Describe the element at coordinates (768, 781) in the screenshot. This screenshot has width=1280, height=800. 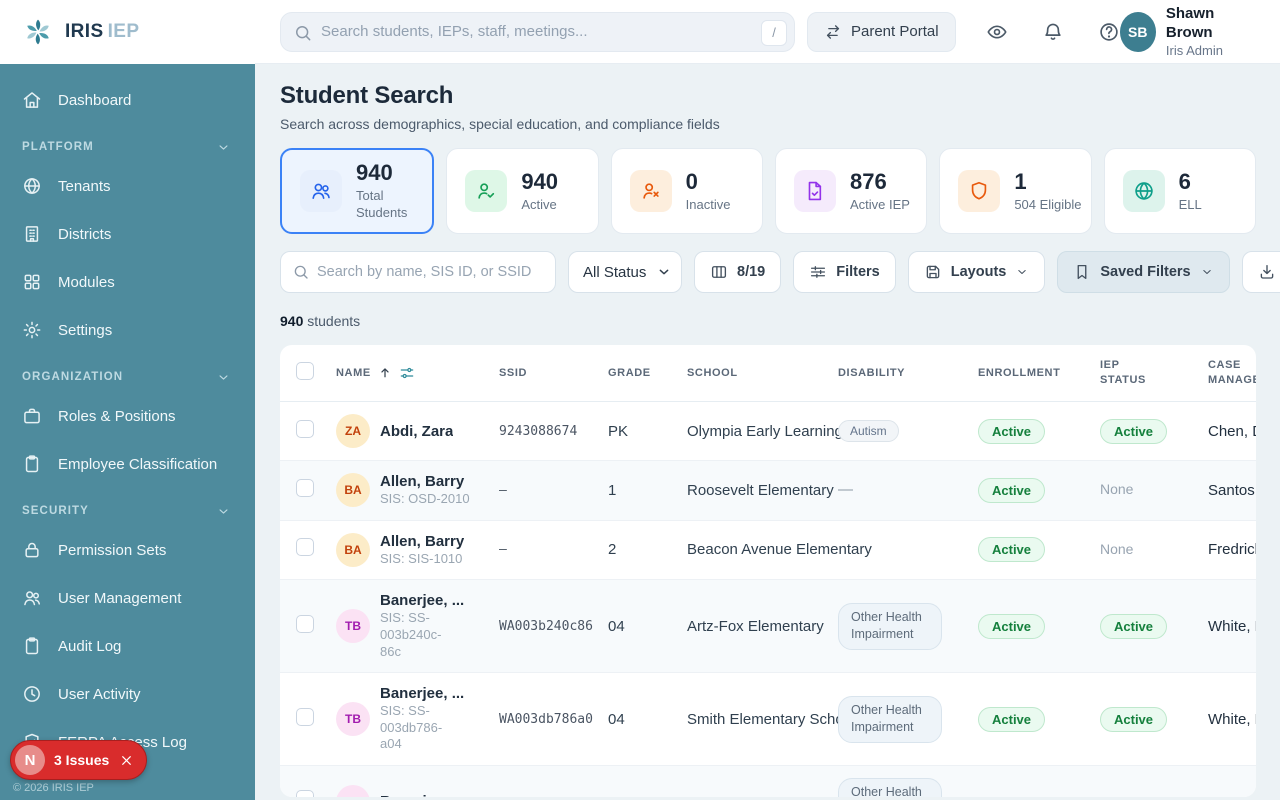
I see `table-row: TB Banerjee, ... Other Health Impairment` at that location.